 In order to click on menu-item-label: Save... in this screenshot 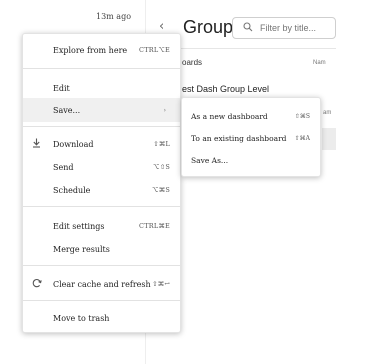, I will do `click(67, 110)`.